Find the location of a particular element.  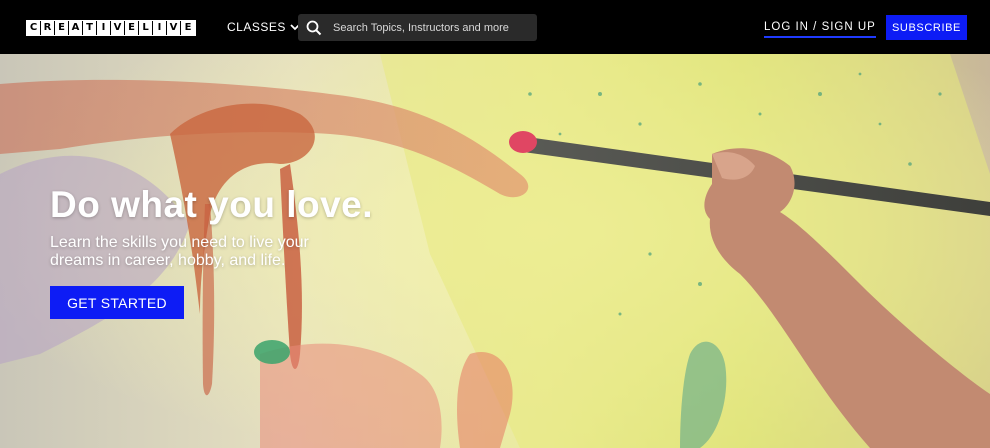

login-signup-link: LOG IN / SIGN UP is located at coordinates (820, 29).